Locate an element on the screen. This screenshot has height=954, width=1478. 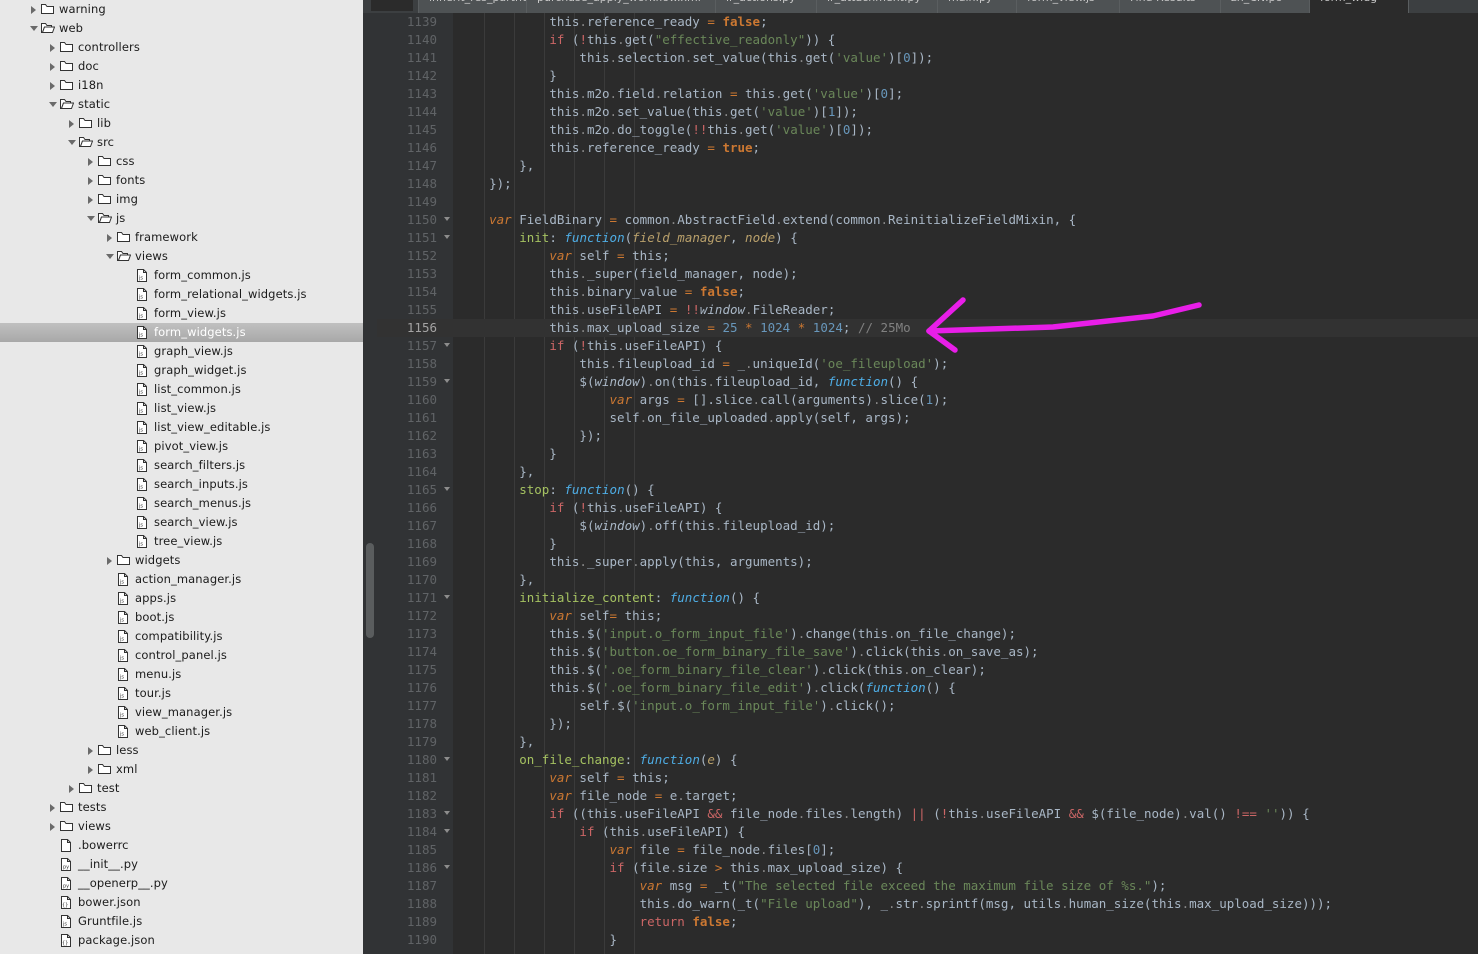
line-number: 1182 is located at coordinates (415, 796).